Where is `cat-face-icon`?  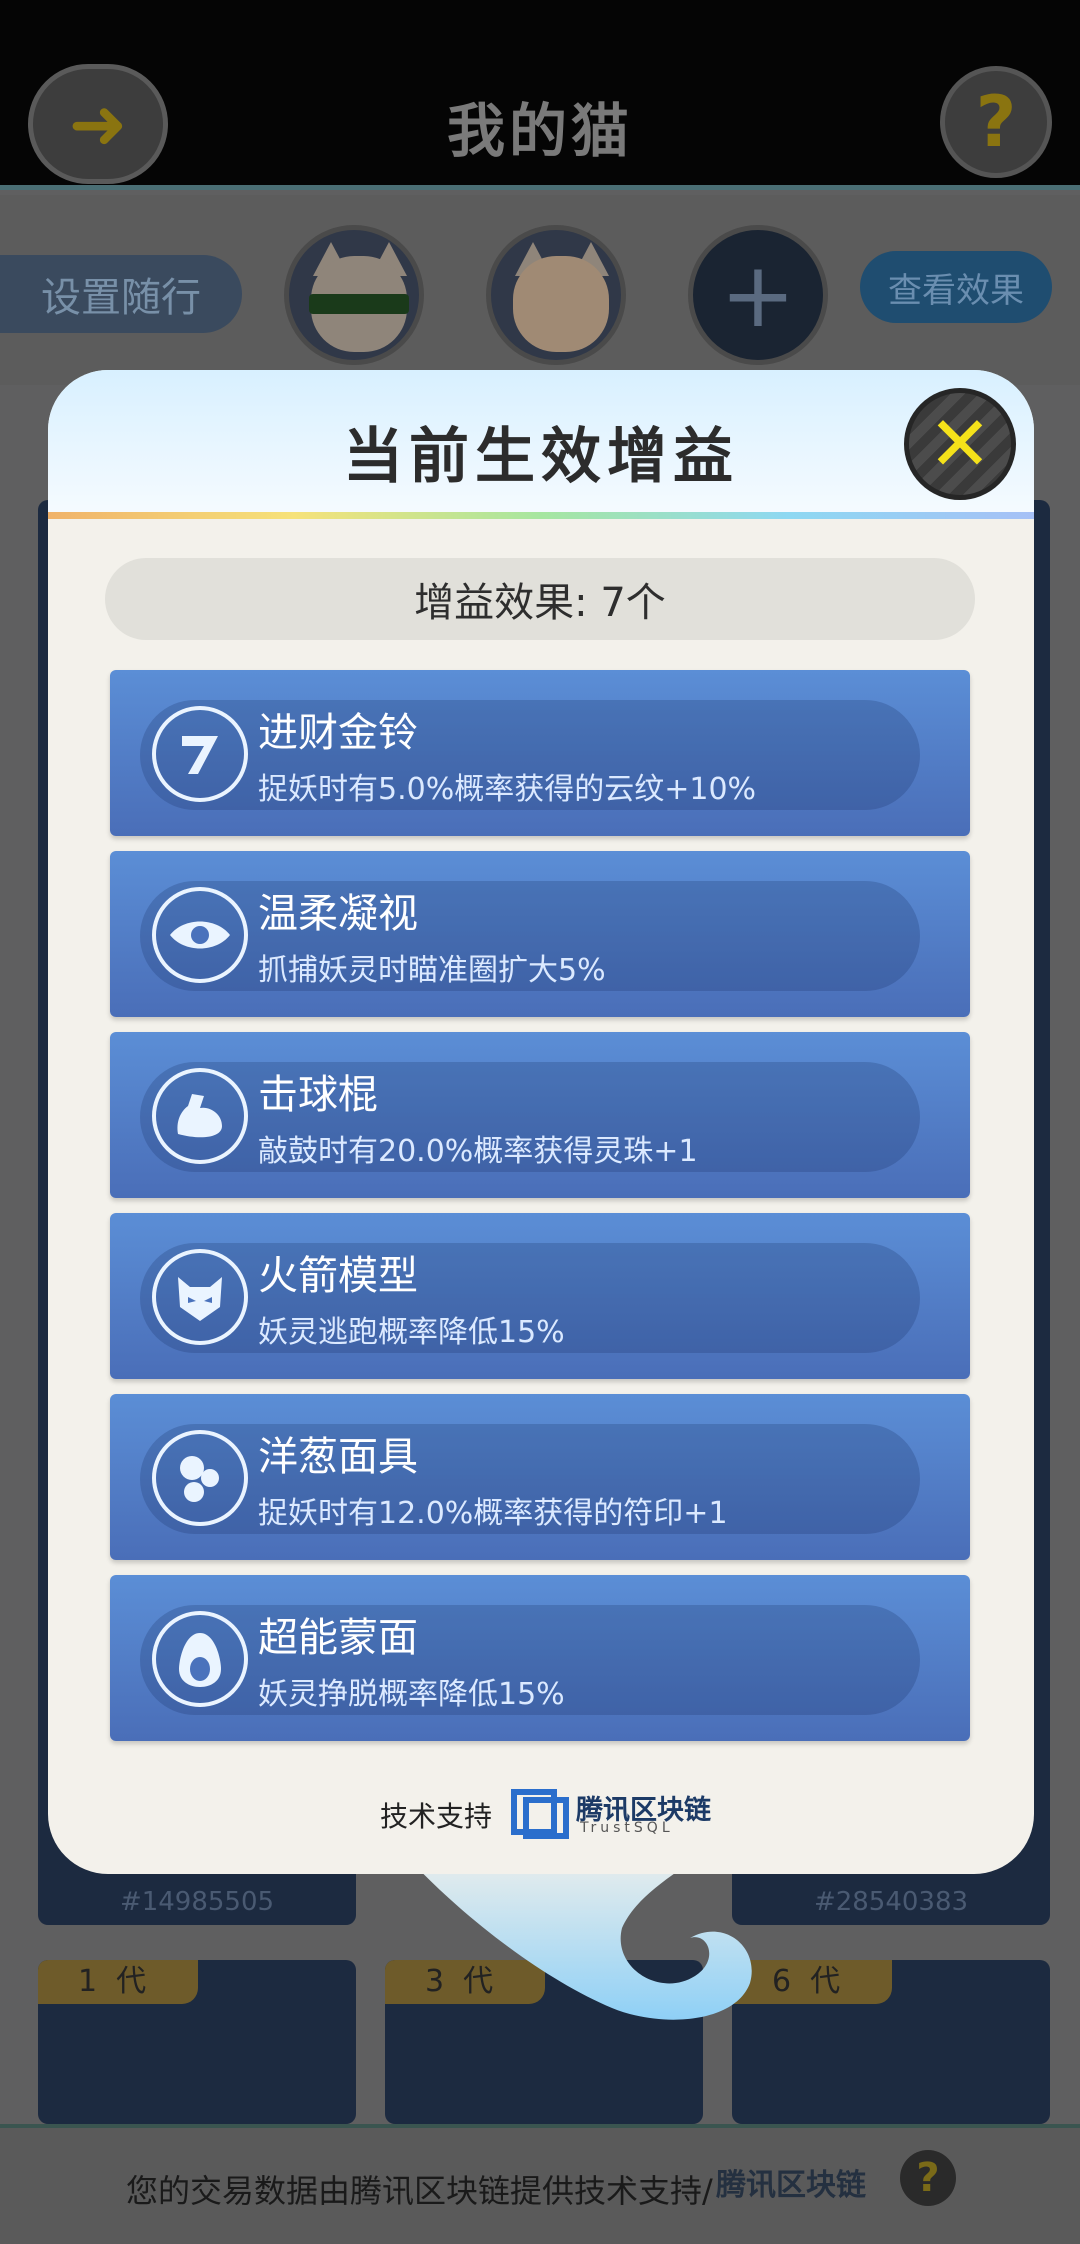
cat-face-icon is located at coordinates (561, 304).